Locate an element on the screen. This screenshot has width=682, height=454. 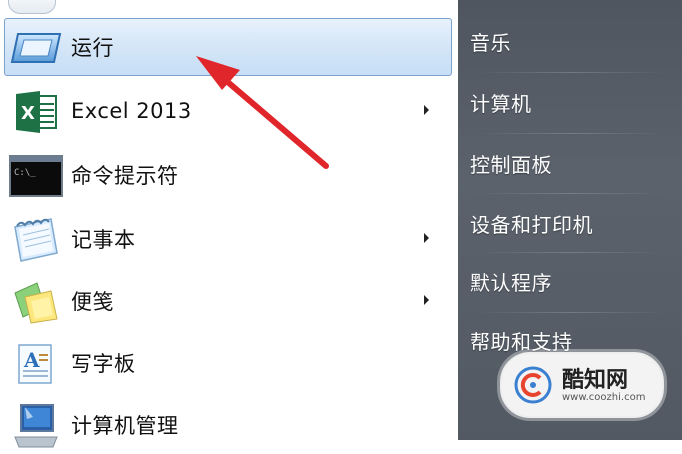
scrolled-item-fragment is located at coordinates (32, 7).